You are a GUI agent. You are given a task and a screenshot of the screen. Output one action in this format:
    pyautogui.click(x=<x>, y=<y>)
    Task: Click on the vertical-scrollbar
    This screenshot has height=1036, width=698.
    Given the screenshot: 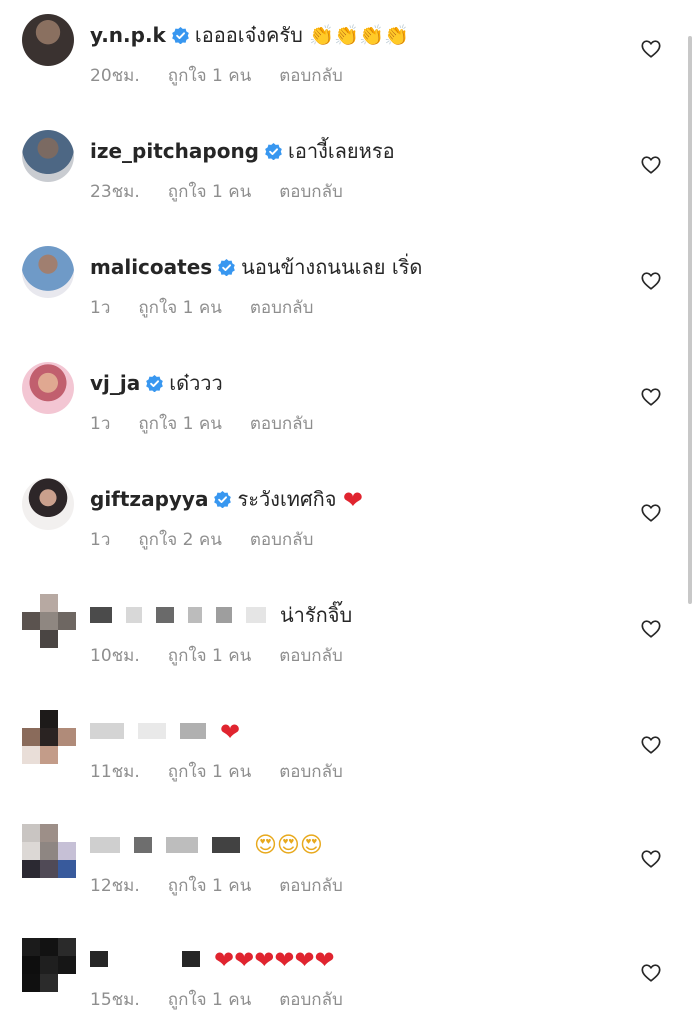 What is the action you would take?
    pyautogui.click(x=690, y=320)
    